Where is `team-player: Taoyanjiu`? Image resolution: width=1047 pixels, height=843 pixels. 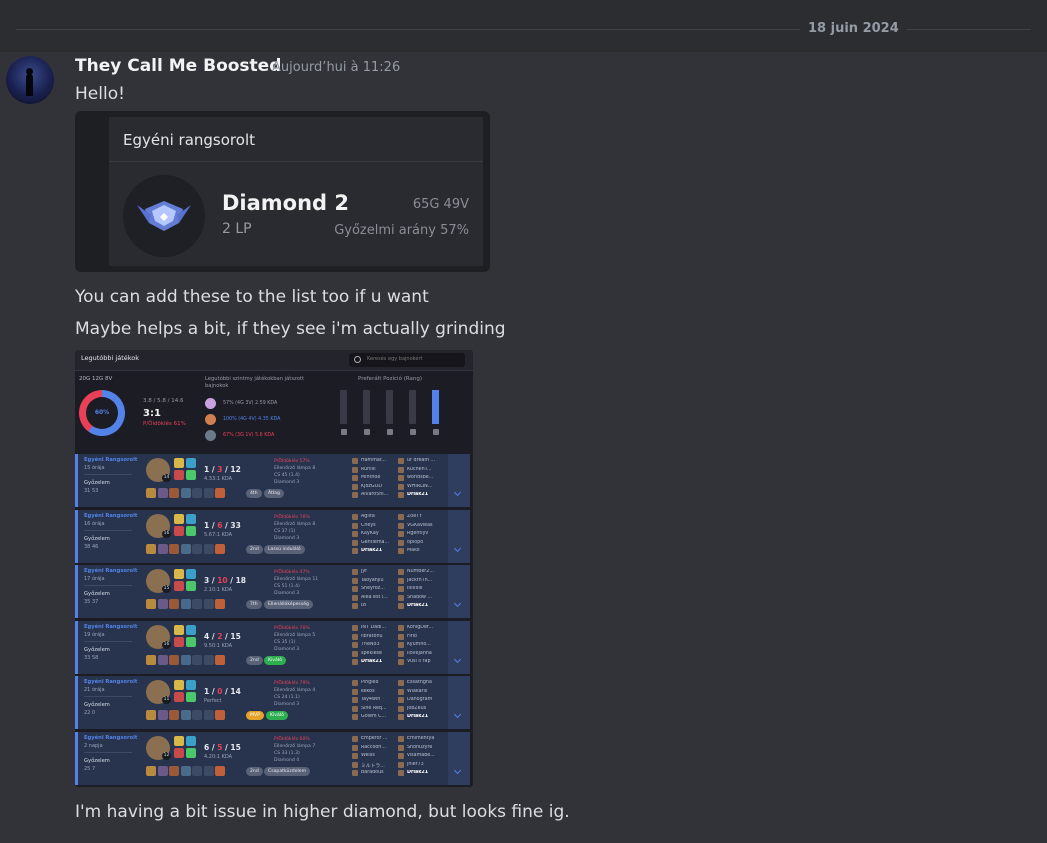 team-player: Taoyanjiu is located at coordinates (375, 581).